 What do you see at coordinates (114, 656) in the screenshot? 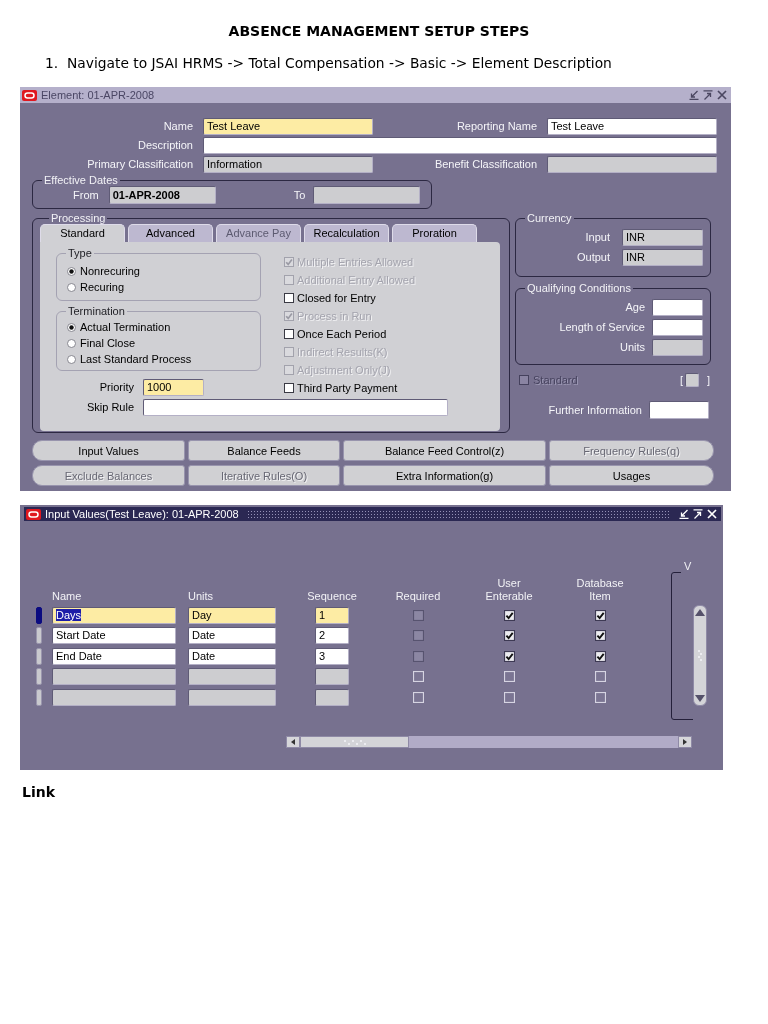
I see `text-field: End Date` at bounding box center [114, 656].